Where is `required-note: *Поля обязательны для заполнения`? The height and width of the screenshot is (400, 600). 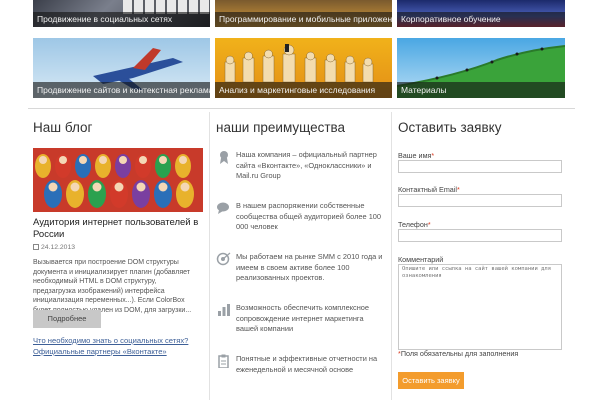 required-note: *Поля обязательны для заполнения is located at coordinates (458, 353).